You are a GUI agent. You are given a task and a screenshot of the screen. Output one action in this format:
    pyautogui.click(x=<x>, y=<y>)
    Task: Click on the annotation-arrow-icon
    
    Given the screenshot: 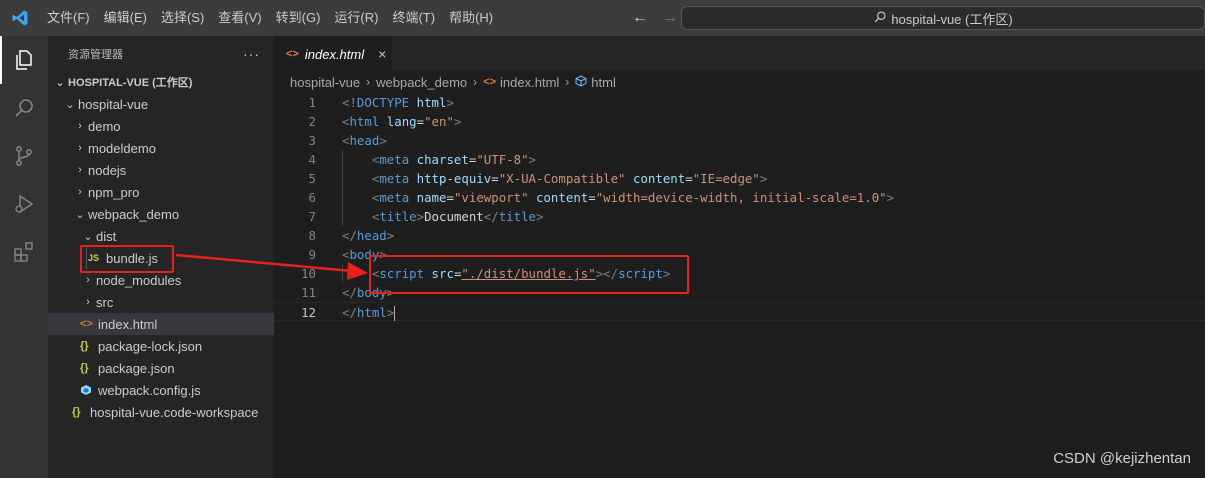 What is the action you would take?
    pyautogui.click(x=271, y=266)
    